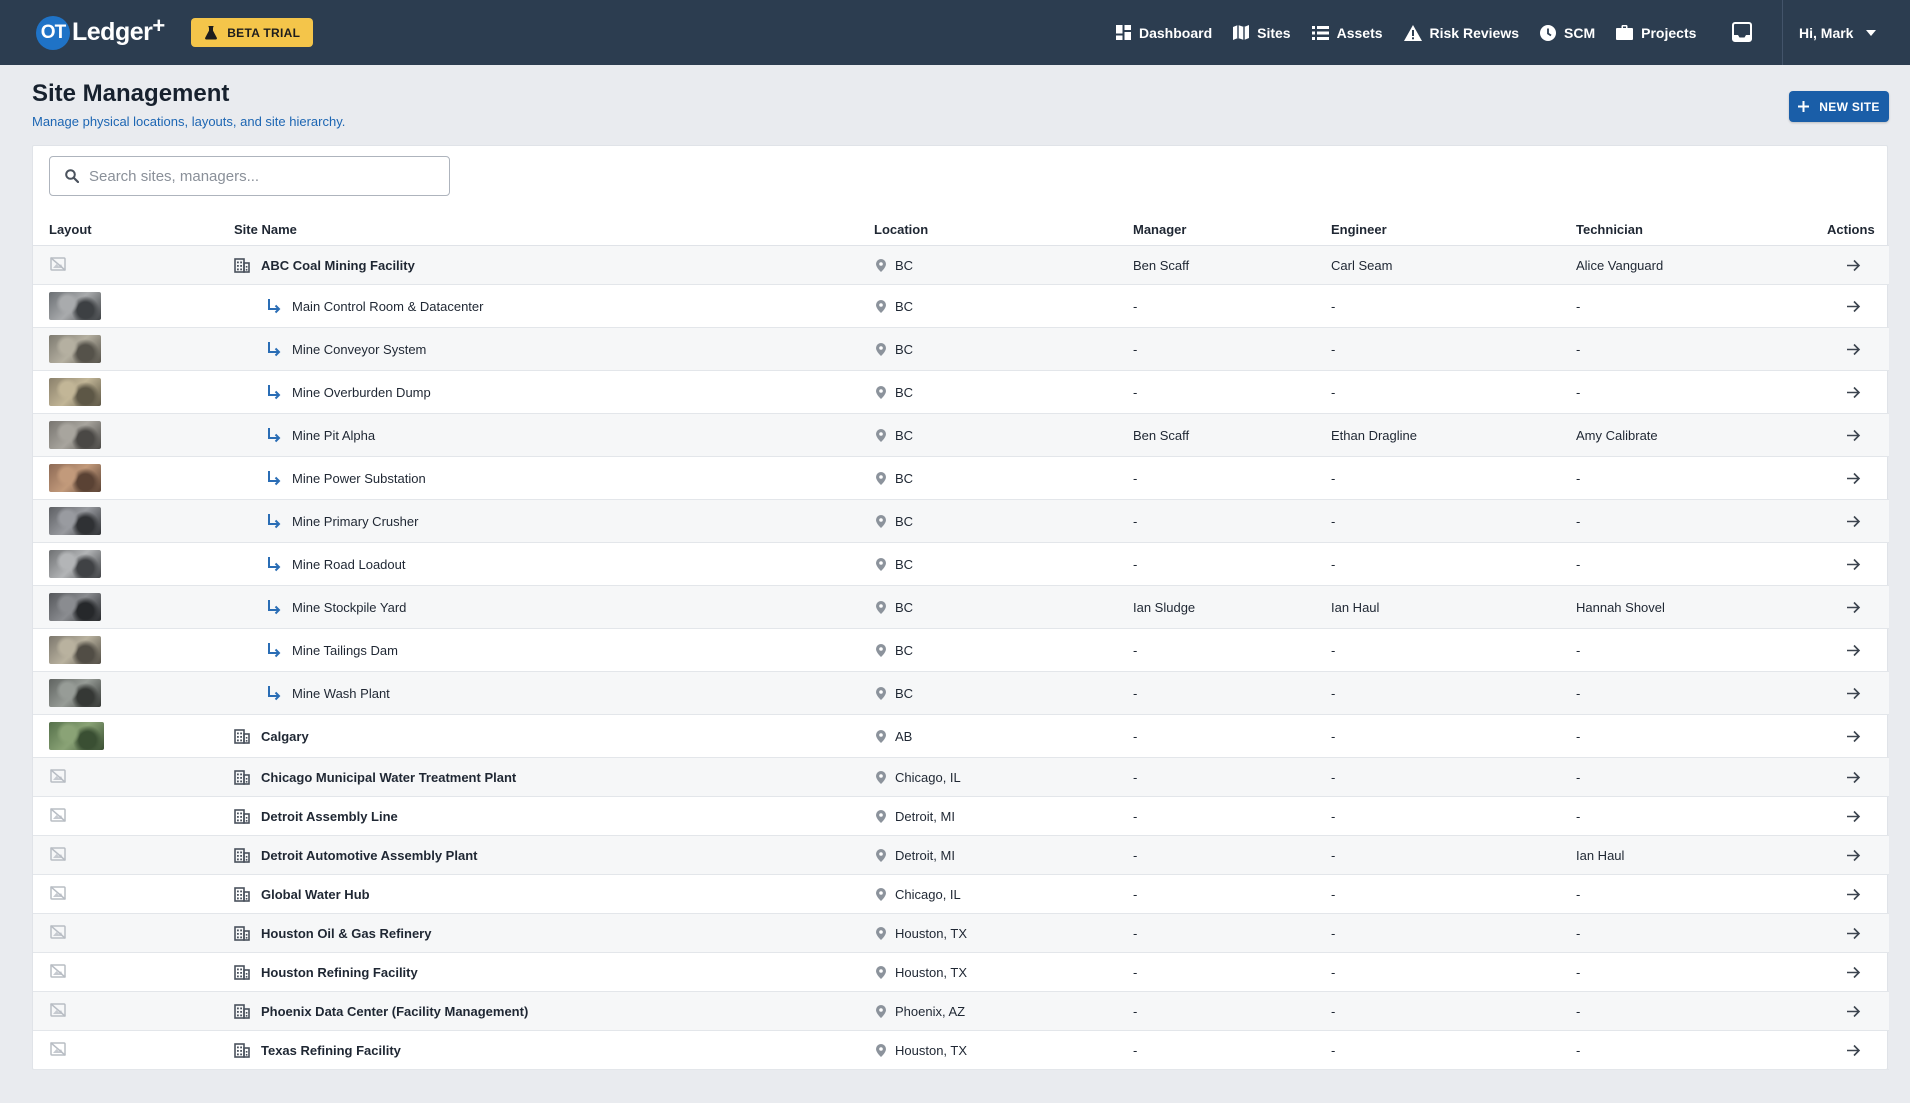 This screenshot has width=1910, height=1103. What do you see at coordinates (961, 392) in the screenshot?
I see `table-row: Mine Overburden Dump BC - - -` at bounding box center [961, 392].